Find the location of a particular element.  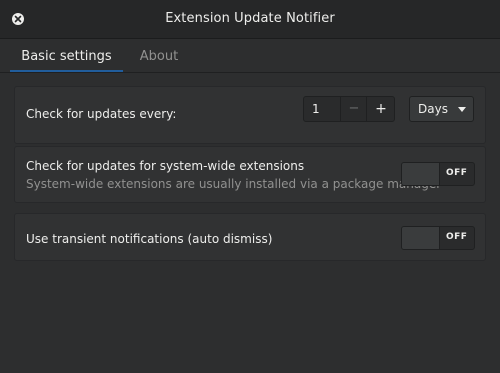

tab-about: About is located at coordinates (159, 55).